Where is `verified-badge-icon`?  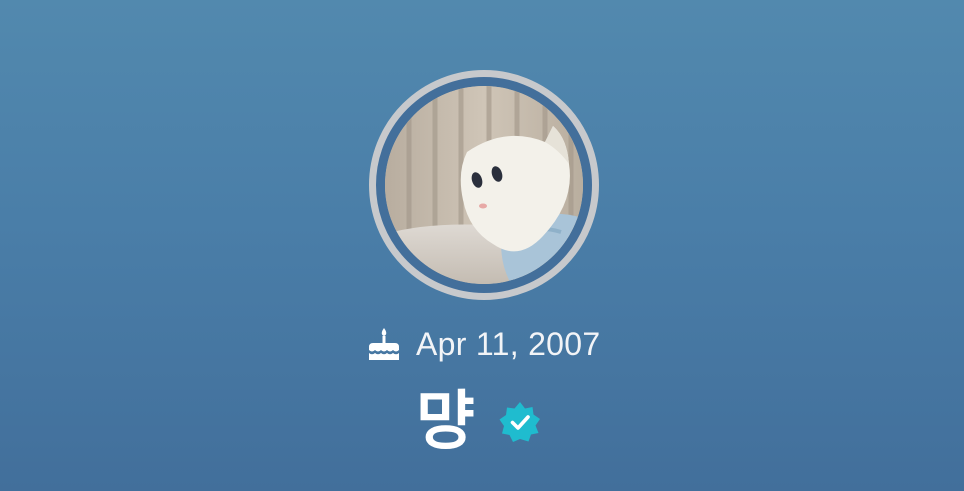 verified-badge-icon is located at coordinates (520, 422).